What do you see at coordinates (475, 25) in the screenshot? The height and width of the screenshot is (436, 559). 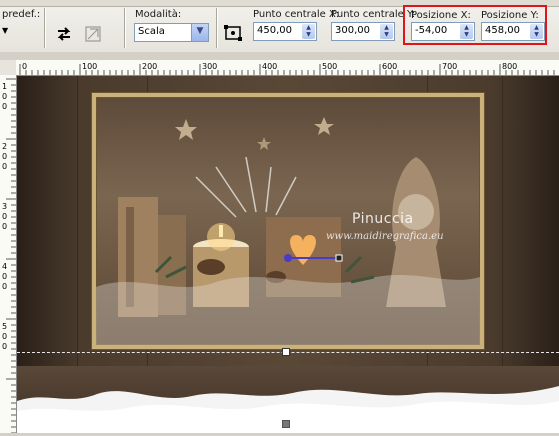 I see `highlight-box` at bounding box center [475, 25].